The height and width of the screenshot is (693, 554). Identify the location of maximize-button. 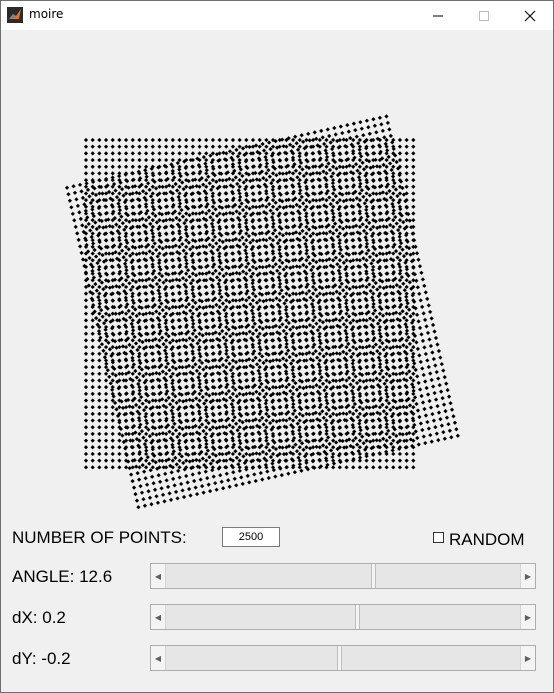
(484, 15).